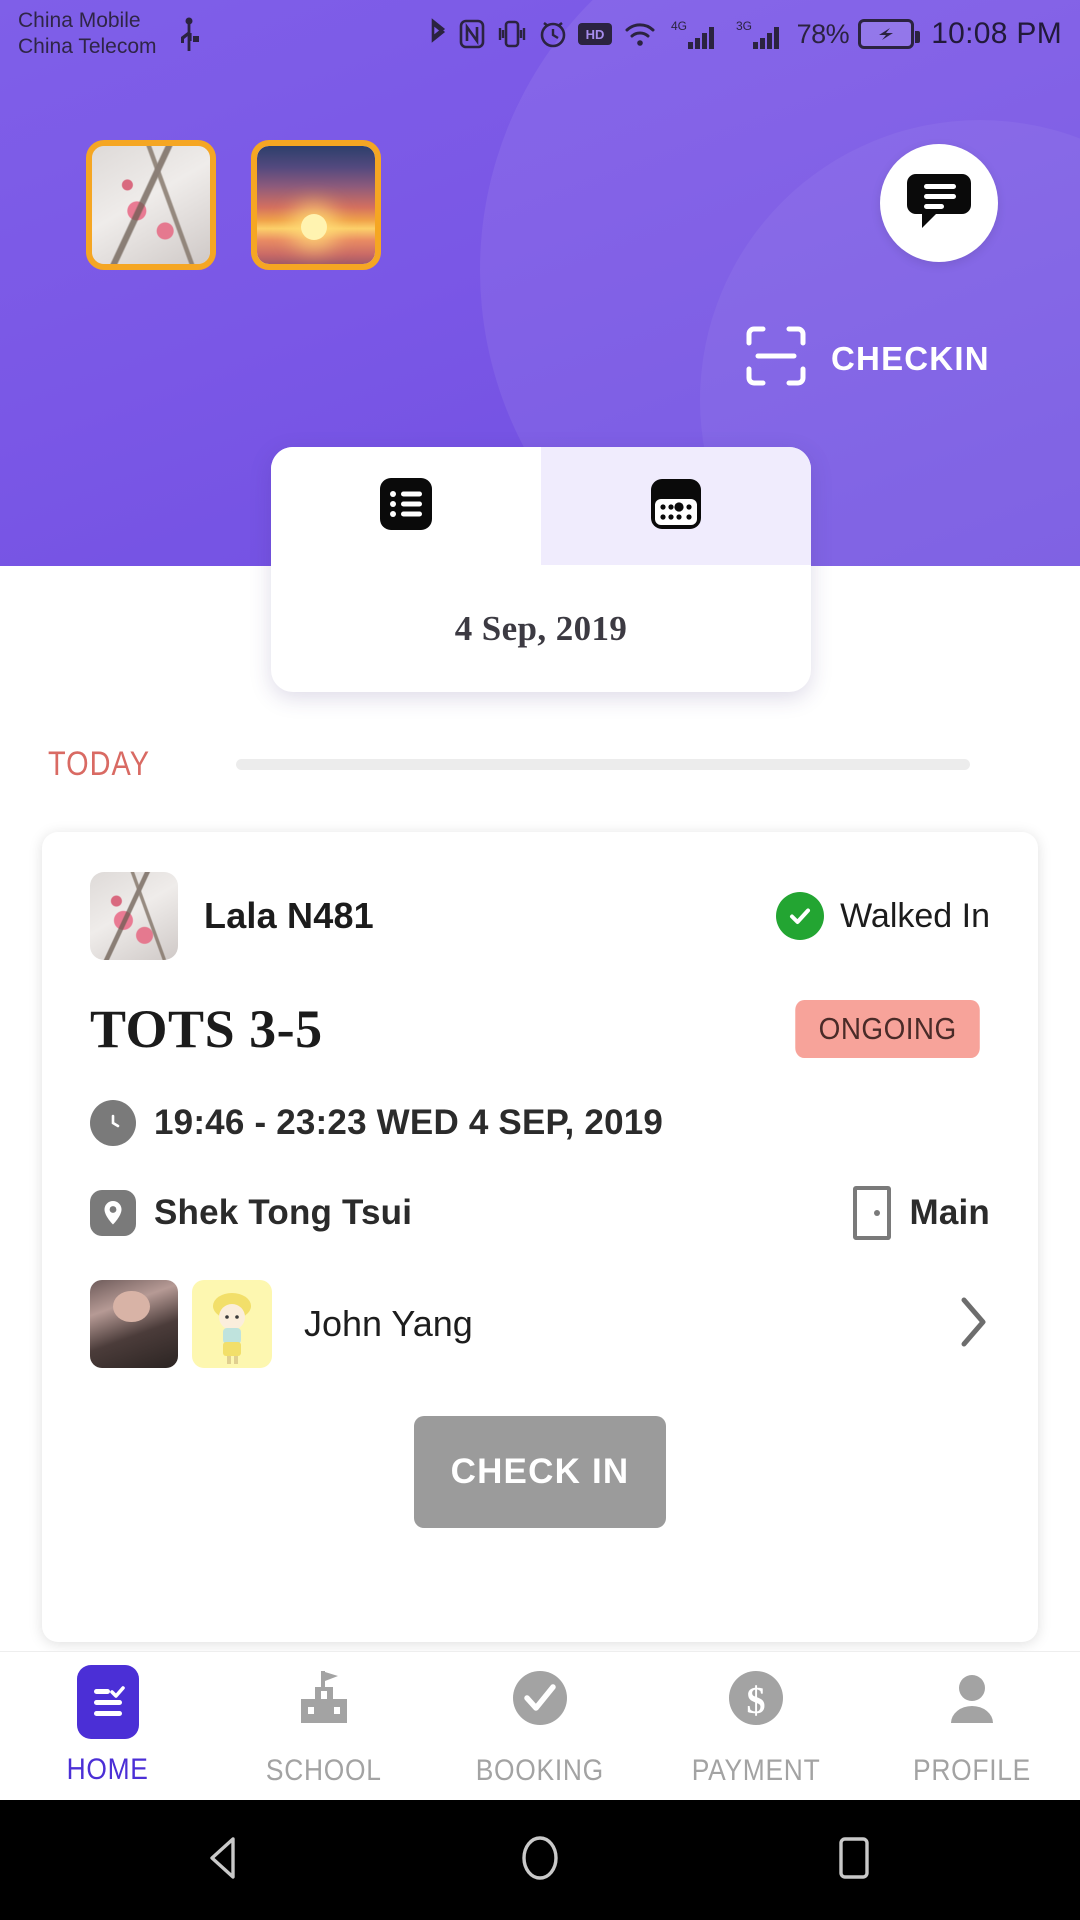  I want to click on nav-label-home: HOME, so click(108, 1769).